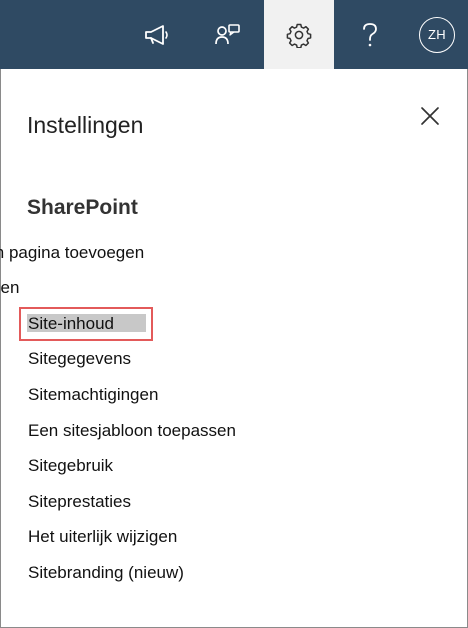 The height and width of the screenshot is (628, 468). I want to click on menu-item-site-branding: Sitebranding (nieuw), so click(106, 573).